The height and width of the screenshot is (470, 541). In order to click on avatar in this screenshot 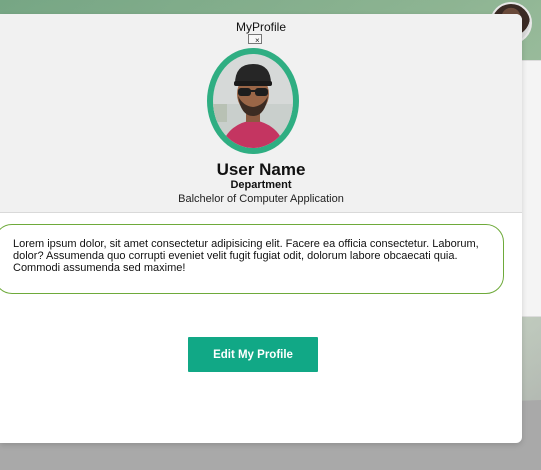, I will do `click(253, 101)`.